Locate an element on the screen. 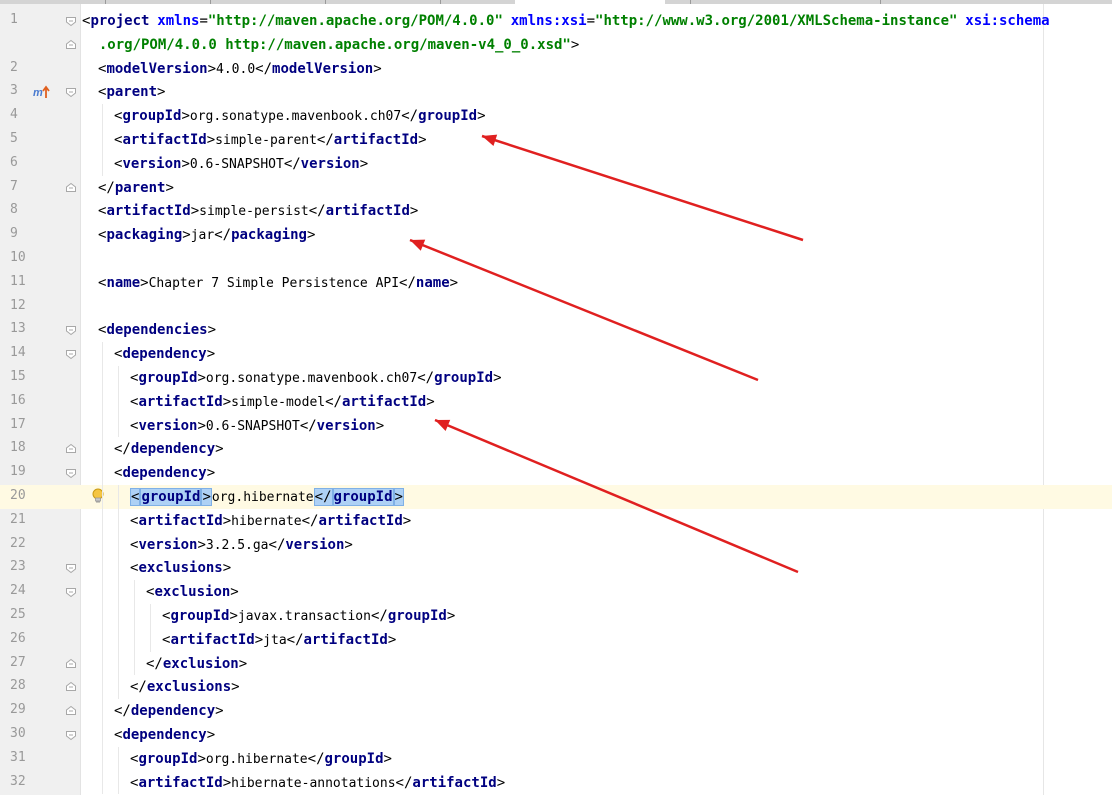  code-text: <parent> is located at coordinates (131, 92).